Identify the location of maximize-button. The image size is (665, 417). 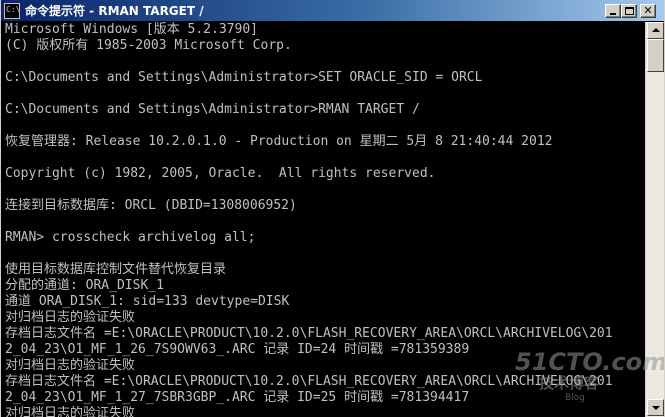
(629, 11).